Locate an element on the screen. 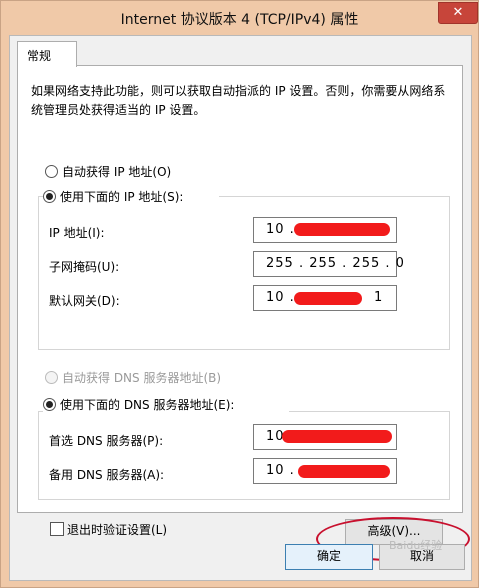 This screenshot has height=588, width=479. tab-general: 常规 is located at coordinates (47, 54).